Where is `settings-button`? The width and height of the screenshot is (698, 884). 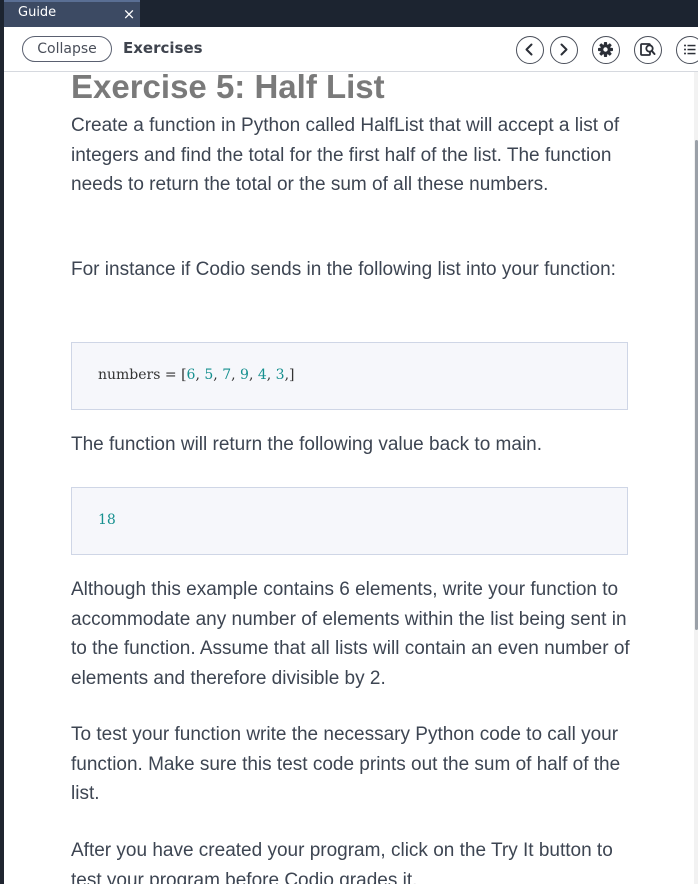 settings-button is located at coordinates (606, 50).